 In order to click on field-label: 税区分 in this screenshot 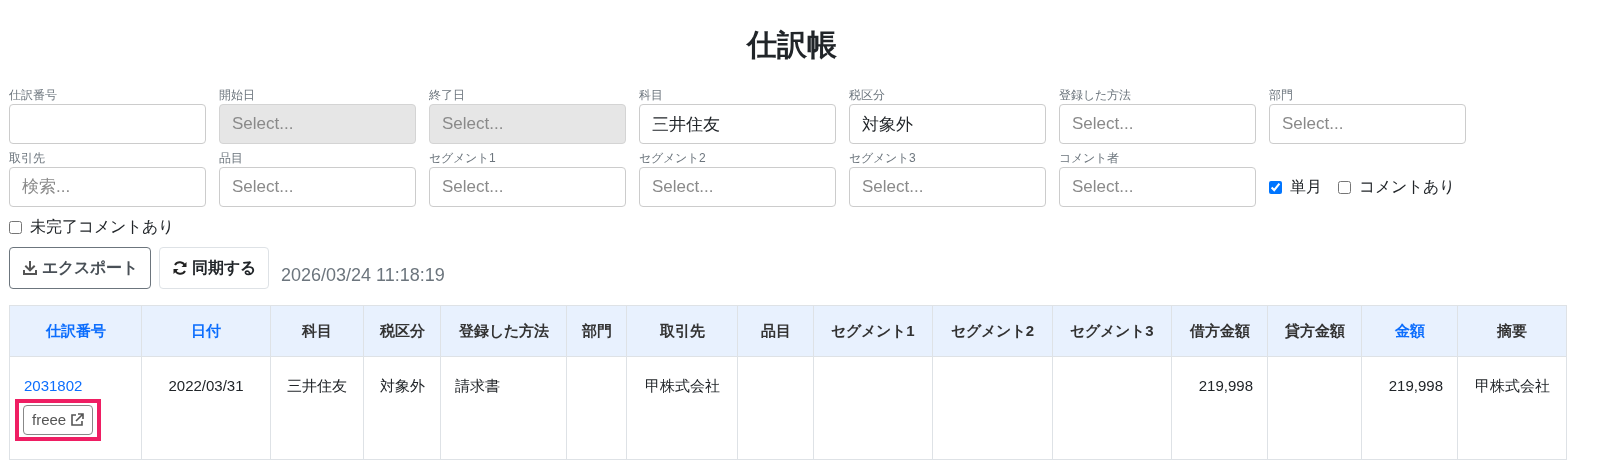, I will do `click(867, 95)`.